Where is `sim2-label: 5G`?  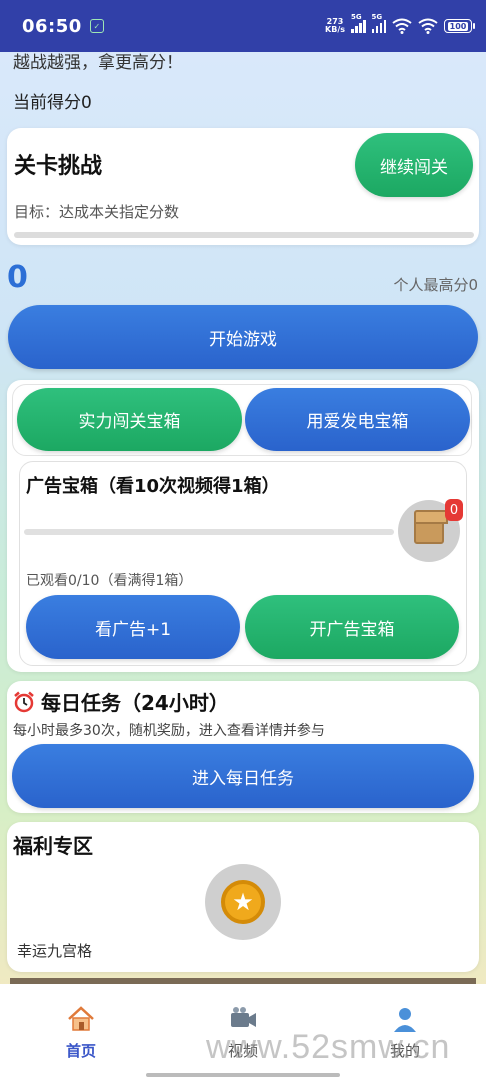
sim2-label: 5G is located at coordinates (377, 17).